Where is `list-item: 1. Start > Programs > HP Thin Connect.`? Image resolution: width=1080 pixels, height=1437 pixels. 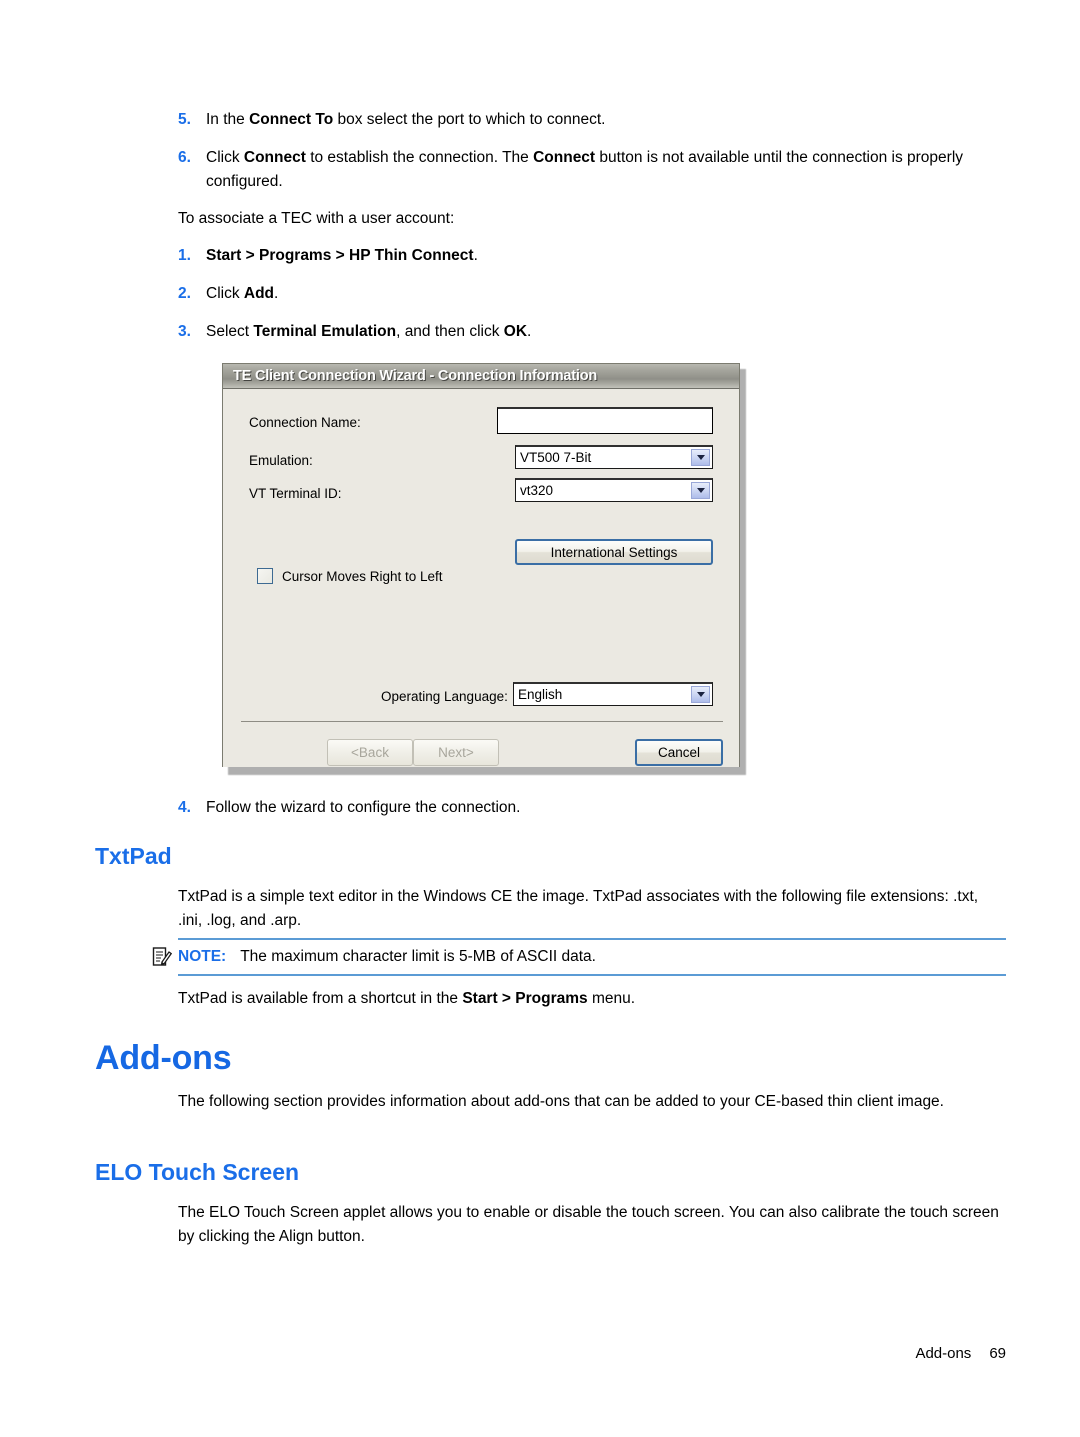 list-item: 1. Start > Programs > HP Thin Connect. is located at coordinates (593, 256).